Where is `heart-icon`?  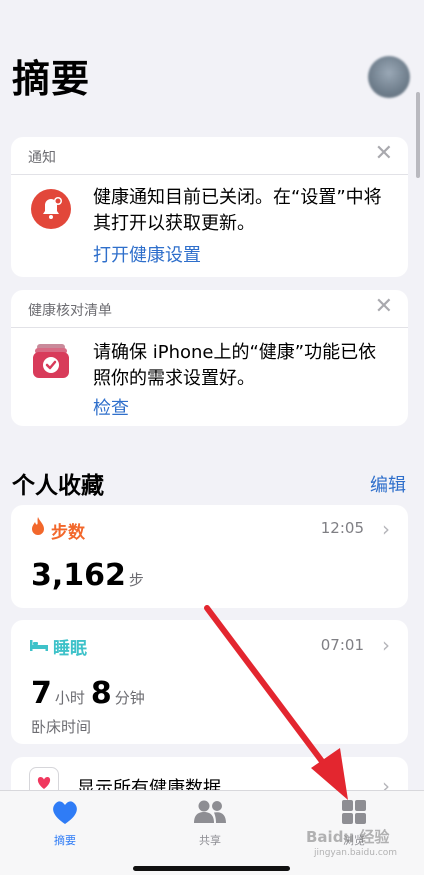 heart-icon is located at coordinates (65, 812).